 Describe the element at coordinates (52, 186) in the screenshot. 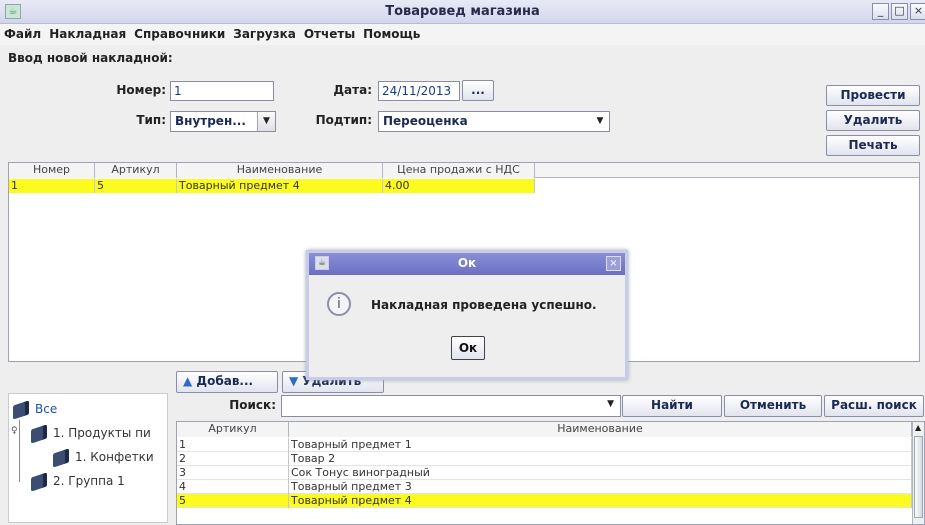

I see `cell-number: 1` at that location.